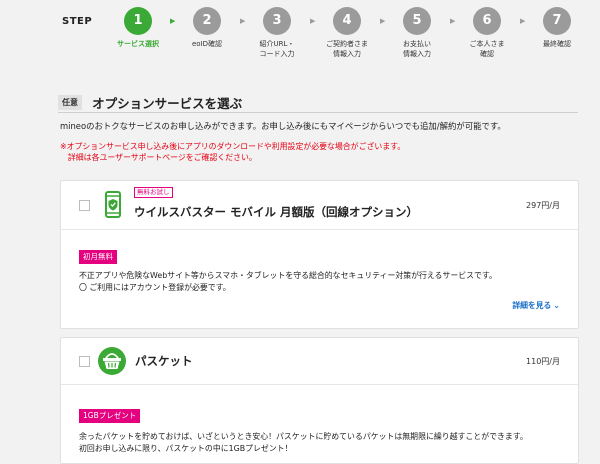  What do you see at coordinates (532, 305) in the screenshot?
I see `more-details-label: 詳細を見る` at bounding box center [532, 305].